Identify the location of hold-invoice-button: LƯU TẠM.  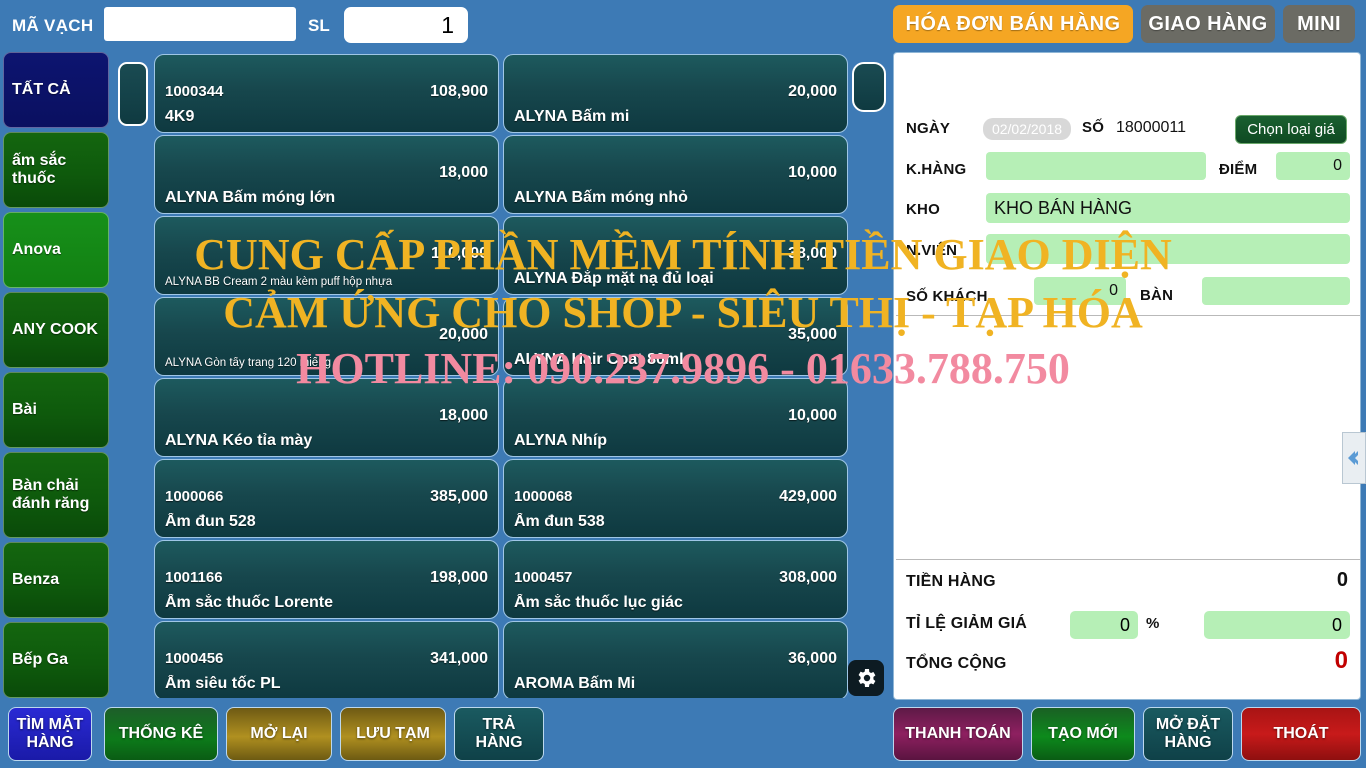
(393, 734).